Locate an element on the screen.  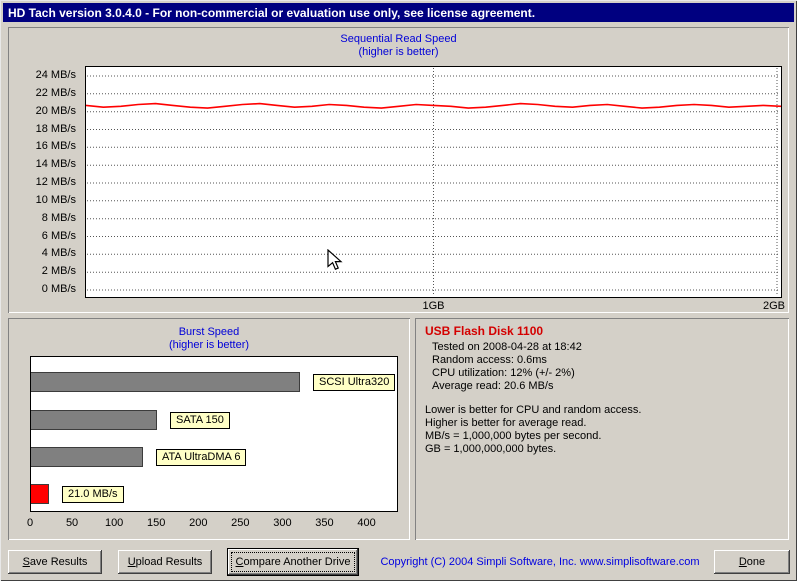
drive-detail-line: Average read: 20.6 MB/s is located at coordinates (493, 386).